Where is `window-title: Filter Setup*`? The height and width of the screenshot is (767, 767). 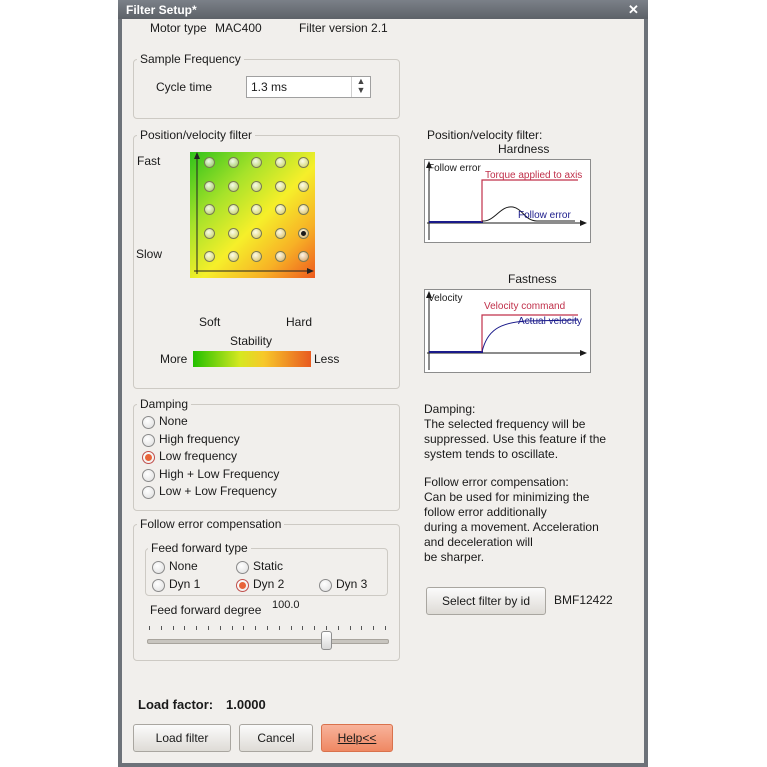
window-title: Filter Setup* is located at coordinates (161, 10).